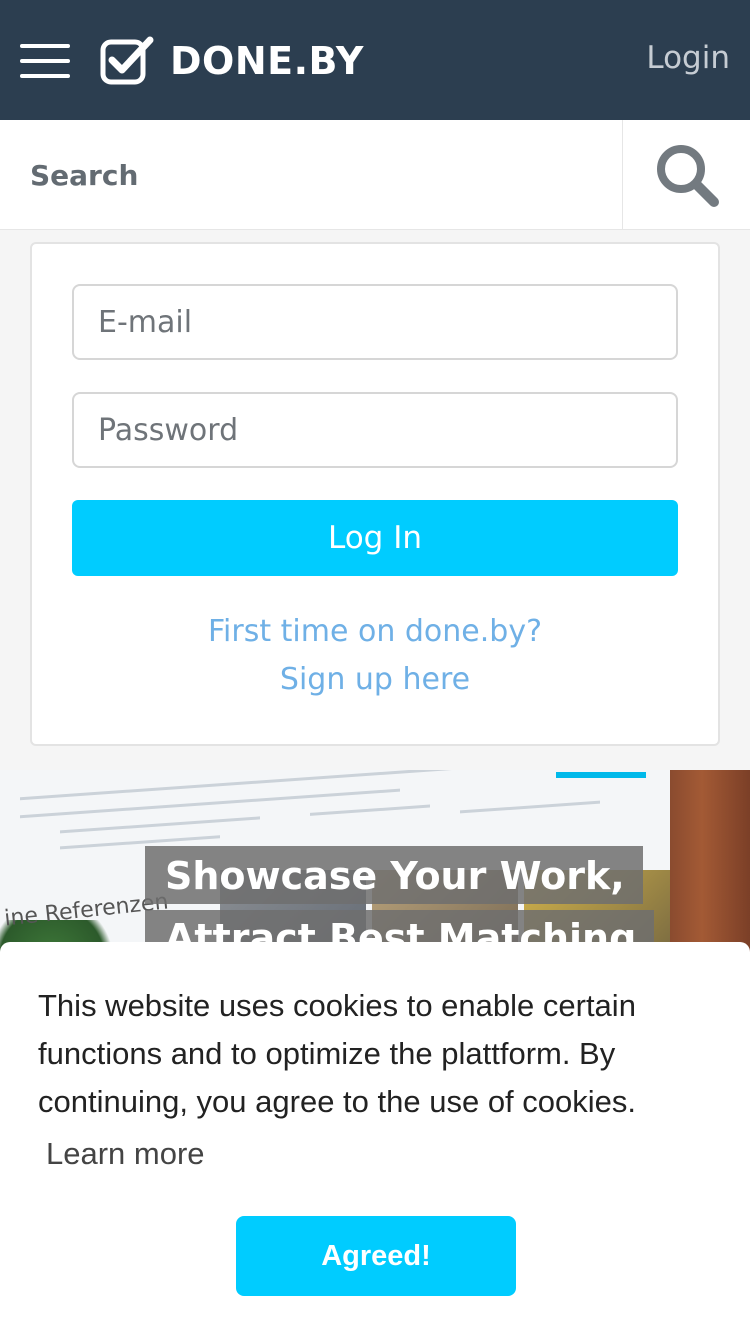 This screenshot has height=1334, width=750. I want to click on top-navbar: DONE.BY Login, so click(375, 60).